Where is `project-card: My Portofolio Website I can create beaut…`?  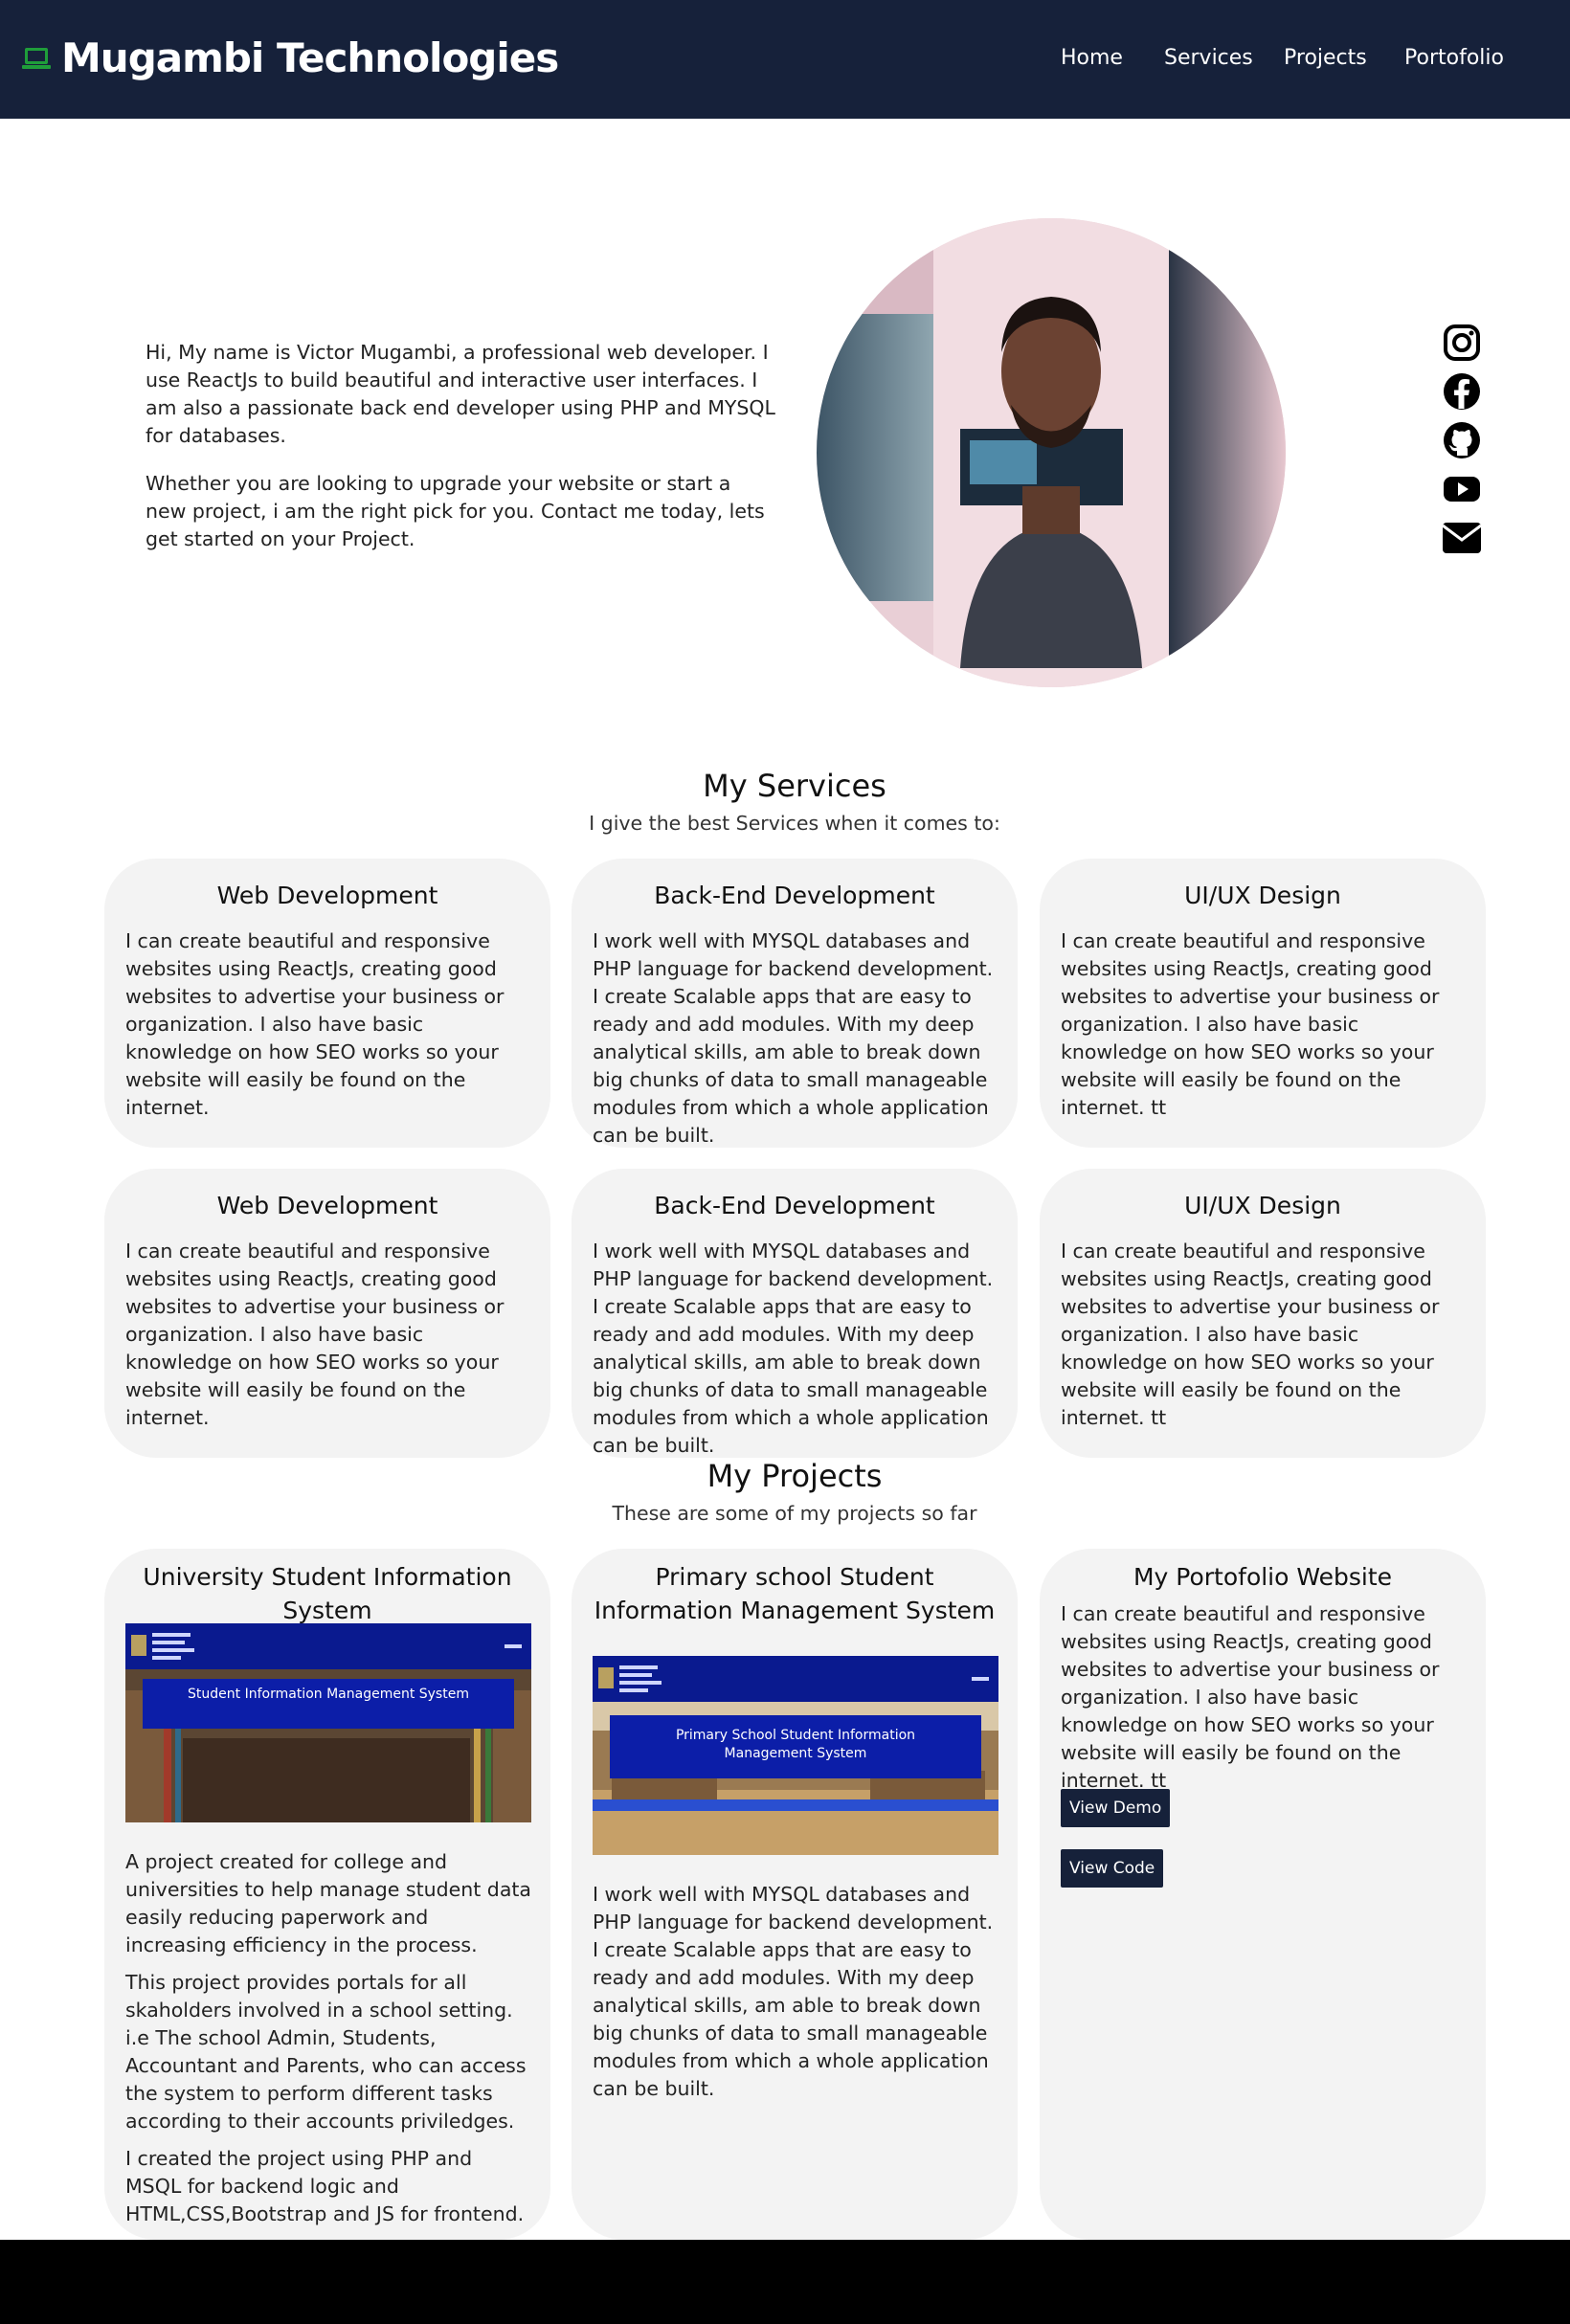
project-card: My Portofolio Website I can create beaut… is located at coordinates (1263, 1894).